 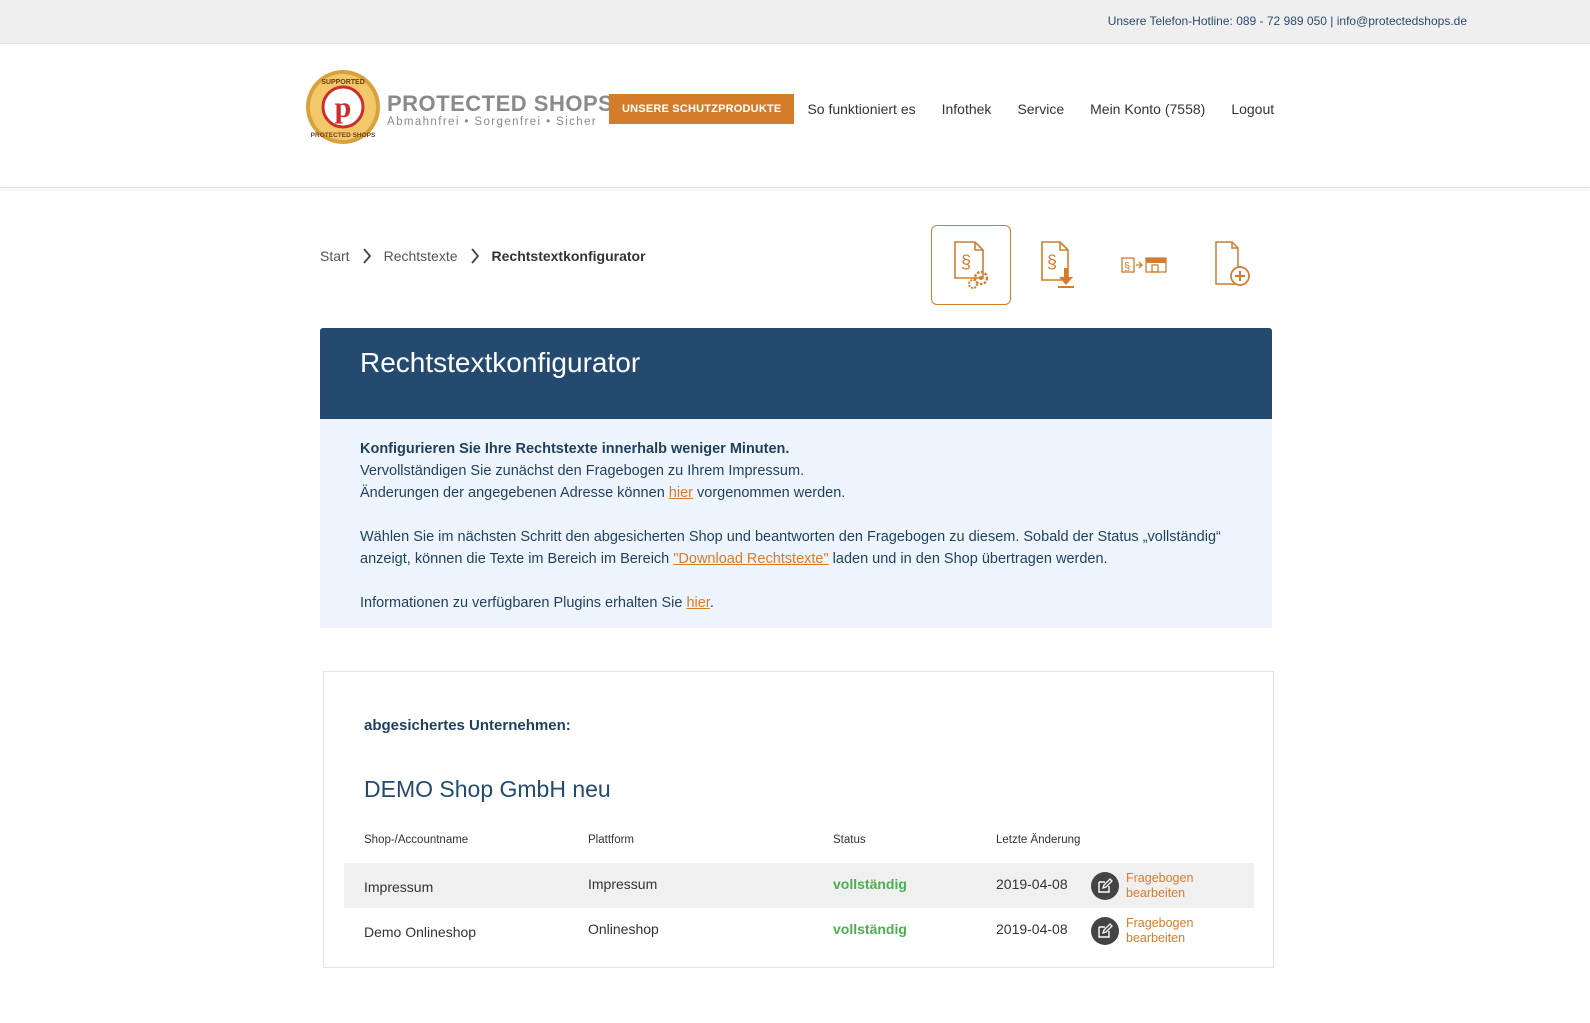 What do you see at coordinates (1252, 109) in the screenshot?
I see `nav-logout: Logout` at bounding box center [1252, 109].